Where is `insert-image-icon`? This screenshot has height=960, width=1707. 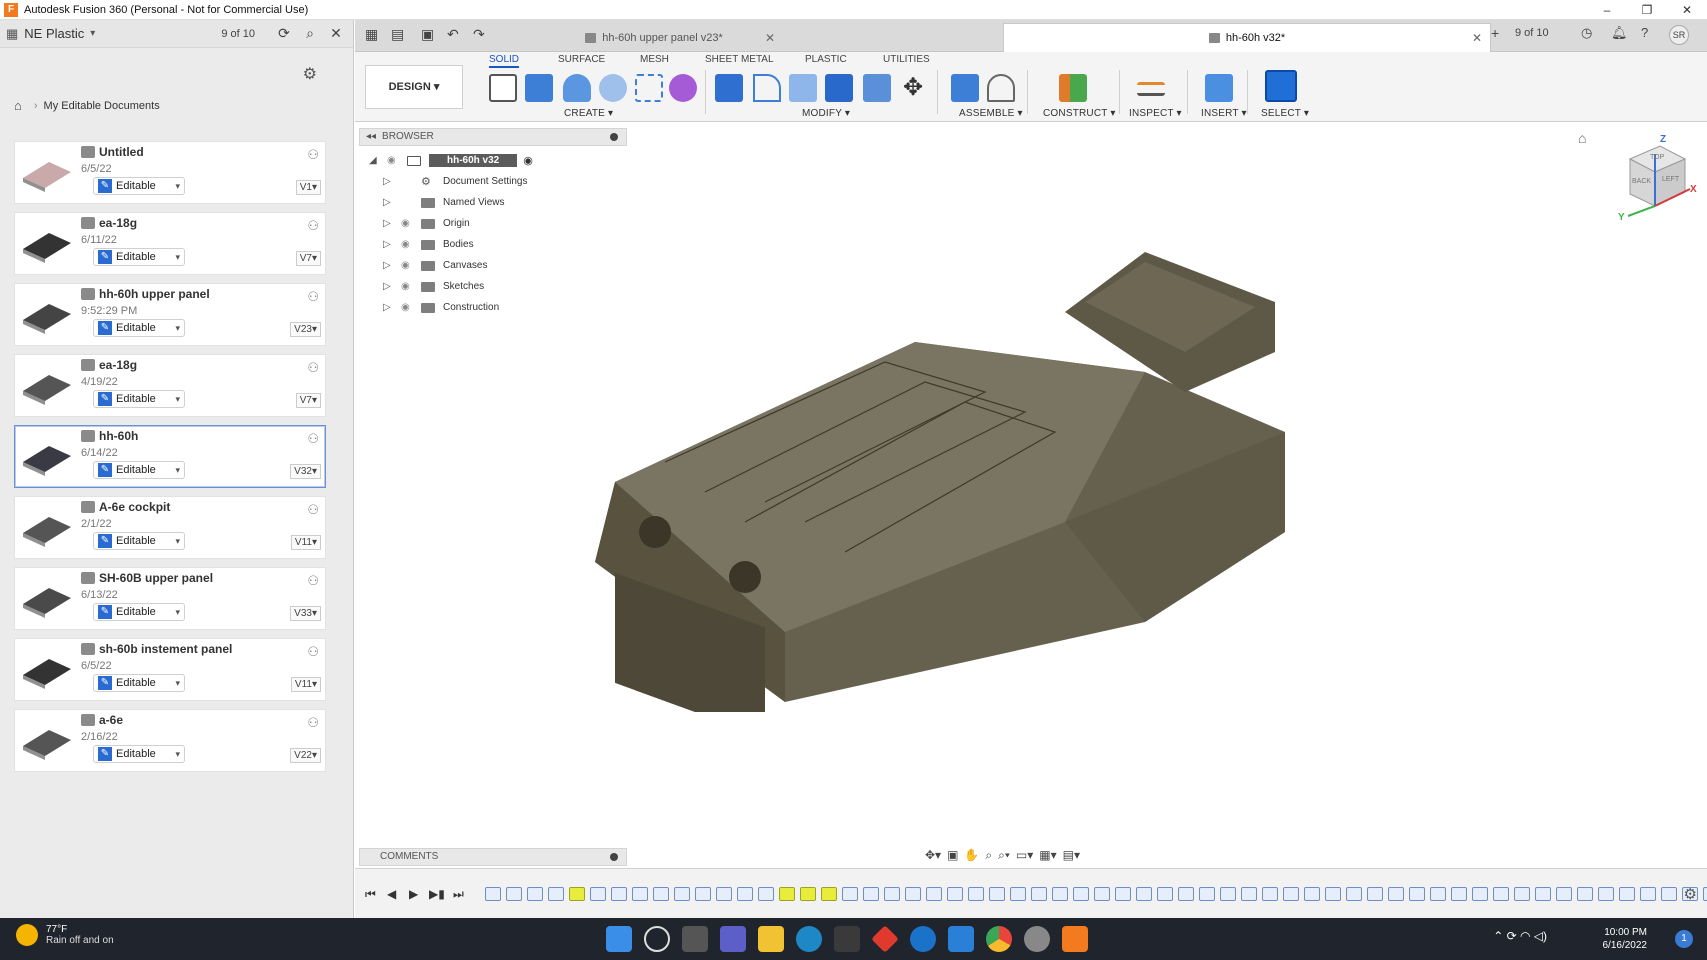
insert-image-icon is located at coordinates (1219, 88).